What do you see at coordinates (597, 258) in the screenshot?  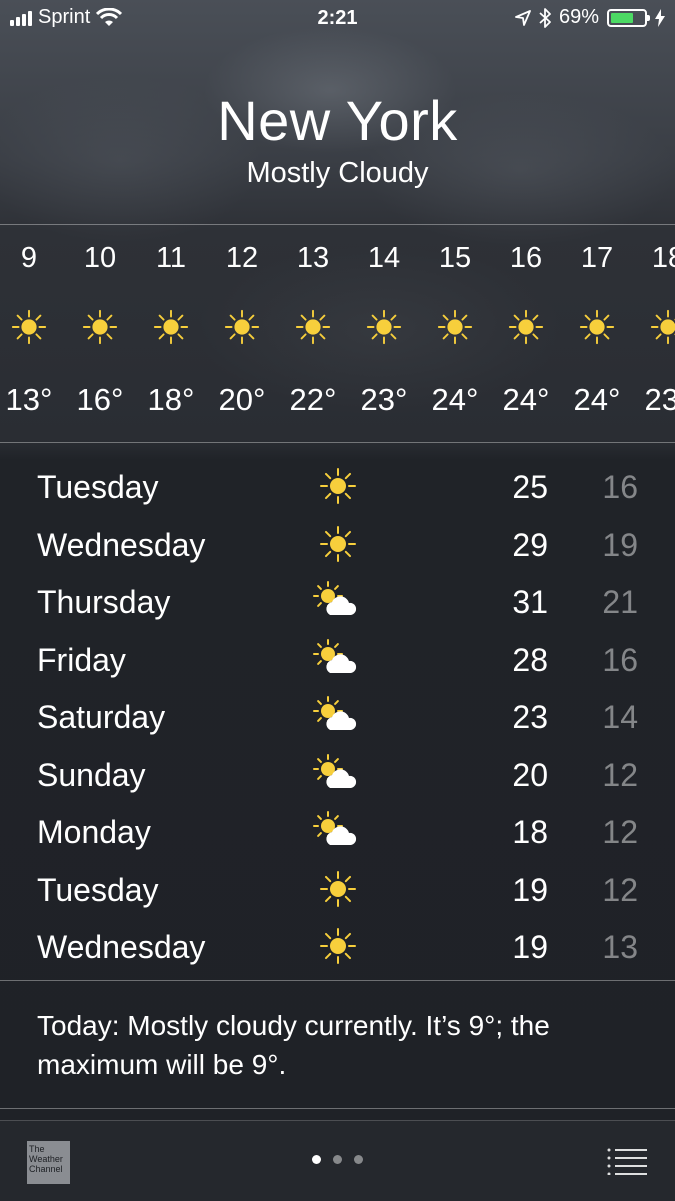 I see `hour-label: 17` at bounding box center [597, 258].